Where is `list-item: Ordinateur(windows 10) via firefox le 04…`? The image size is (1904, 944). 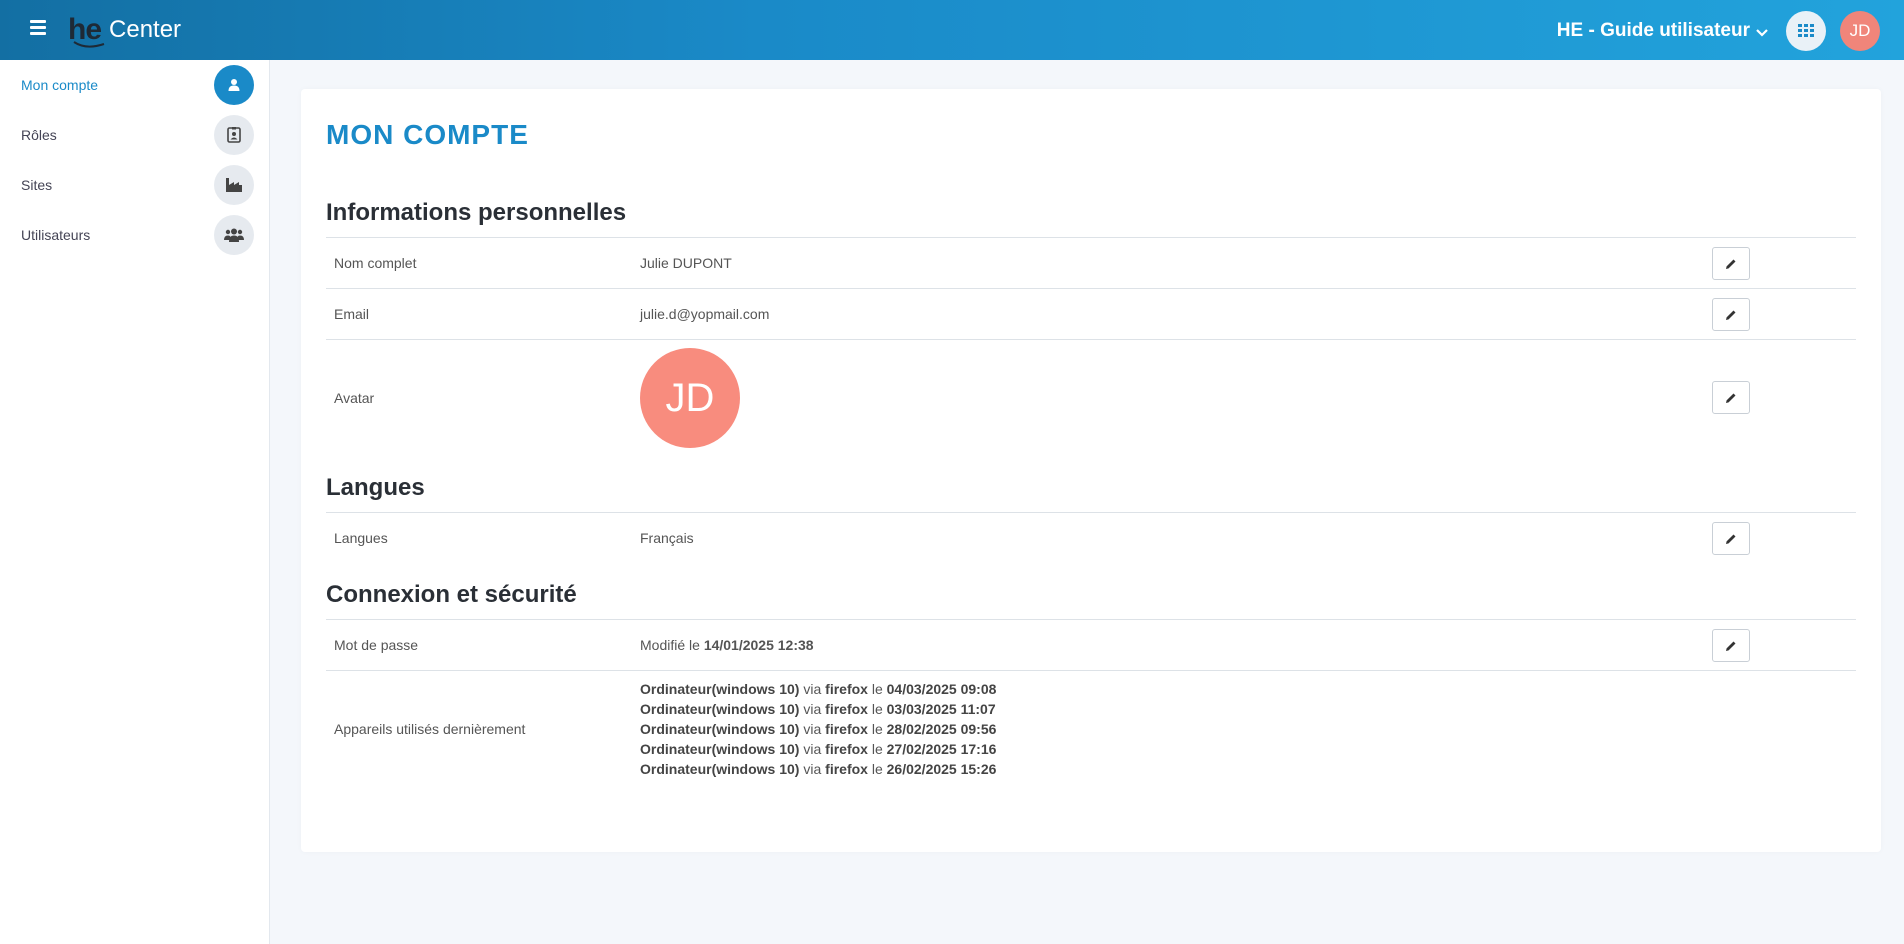
list-item: Ordinateur(windows 10) via firefox le 04… is located at coordinates (818, 689).